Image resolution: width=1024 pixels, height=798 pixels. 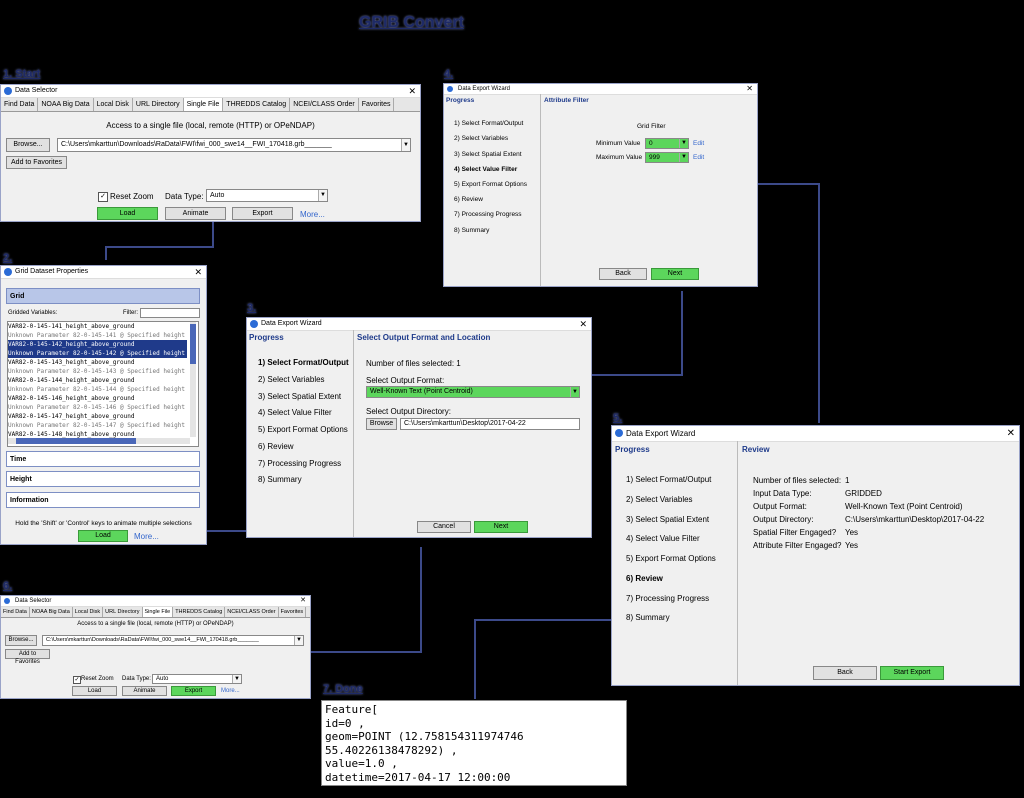 I want to click on output-line: Feature[, so click(x=351, y=709).